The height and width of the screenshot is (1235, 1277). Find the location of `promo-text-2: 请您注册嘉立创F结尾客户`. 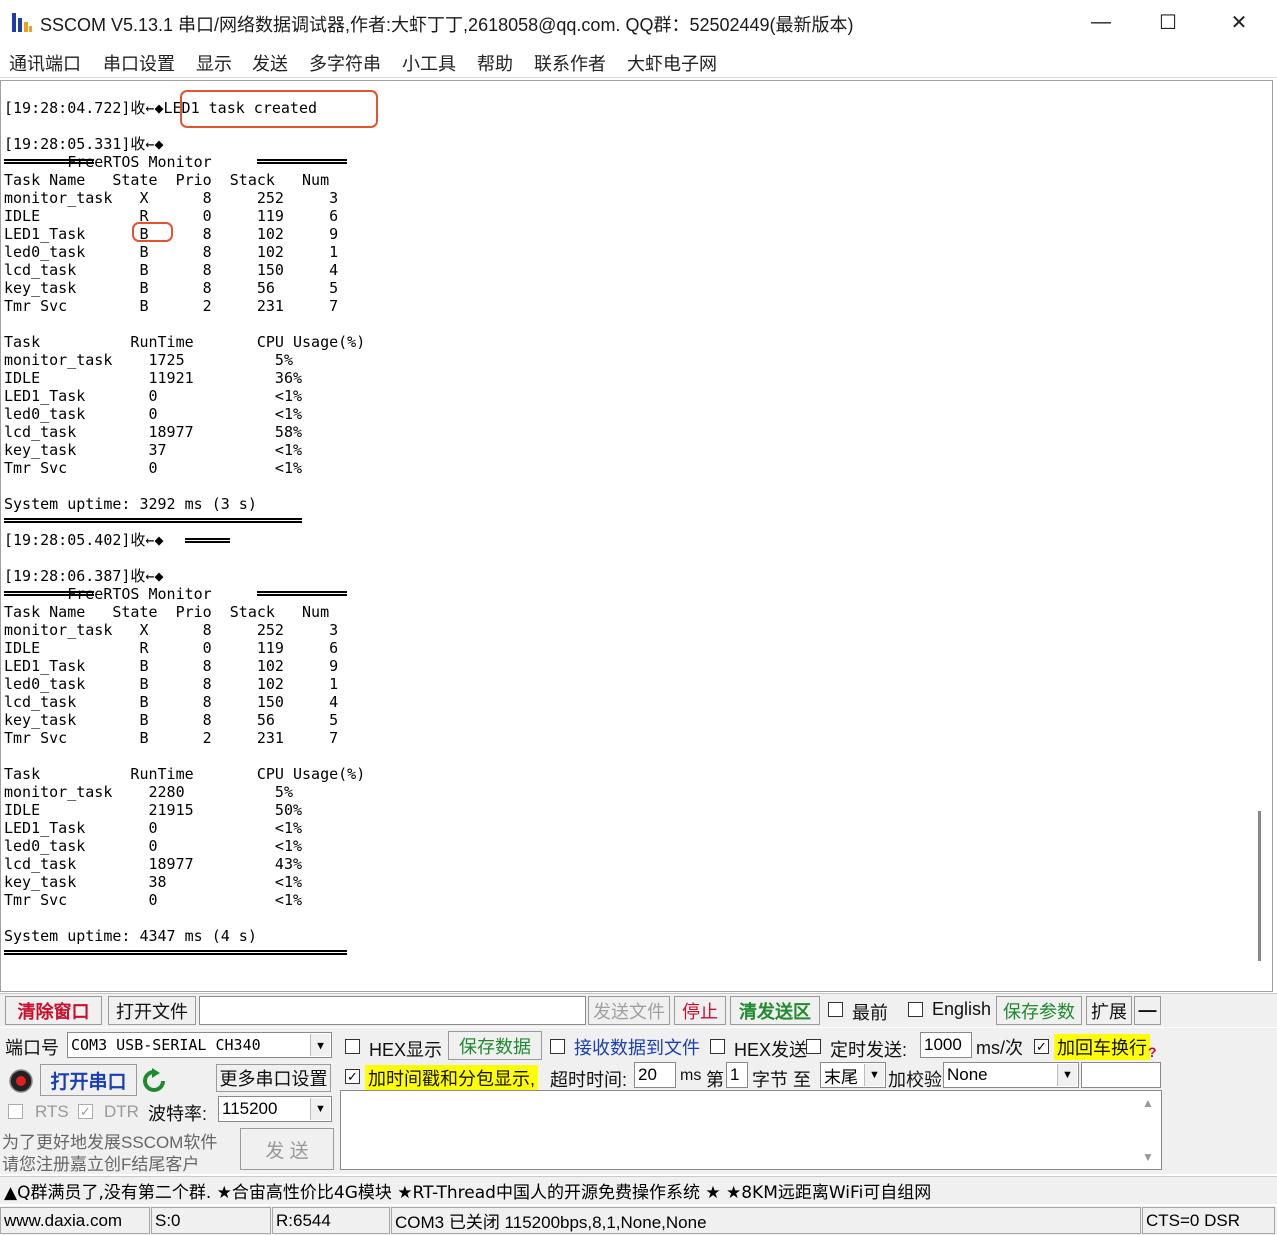

promo-text-2: 请您注册嘉立创F结尾客户 is located at coordinates (100, 1162).